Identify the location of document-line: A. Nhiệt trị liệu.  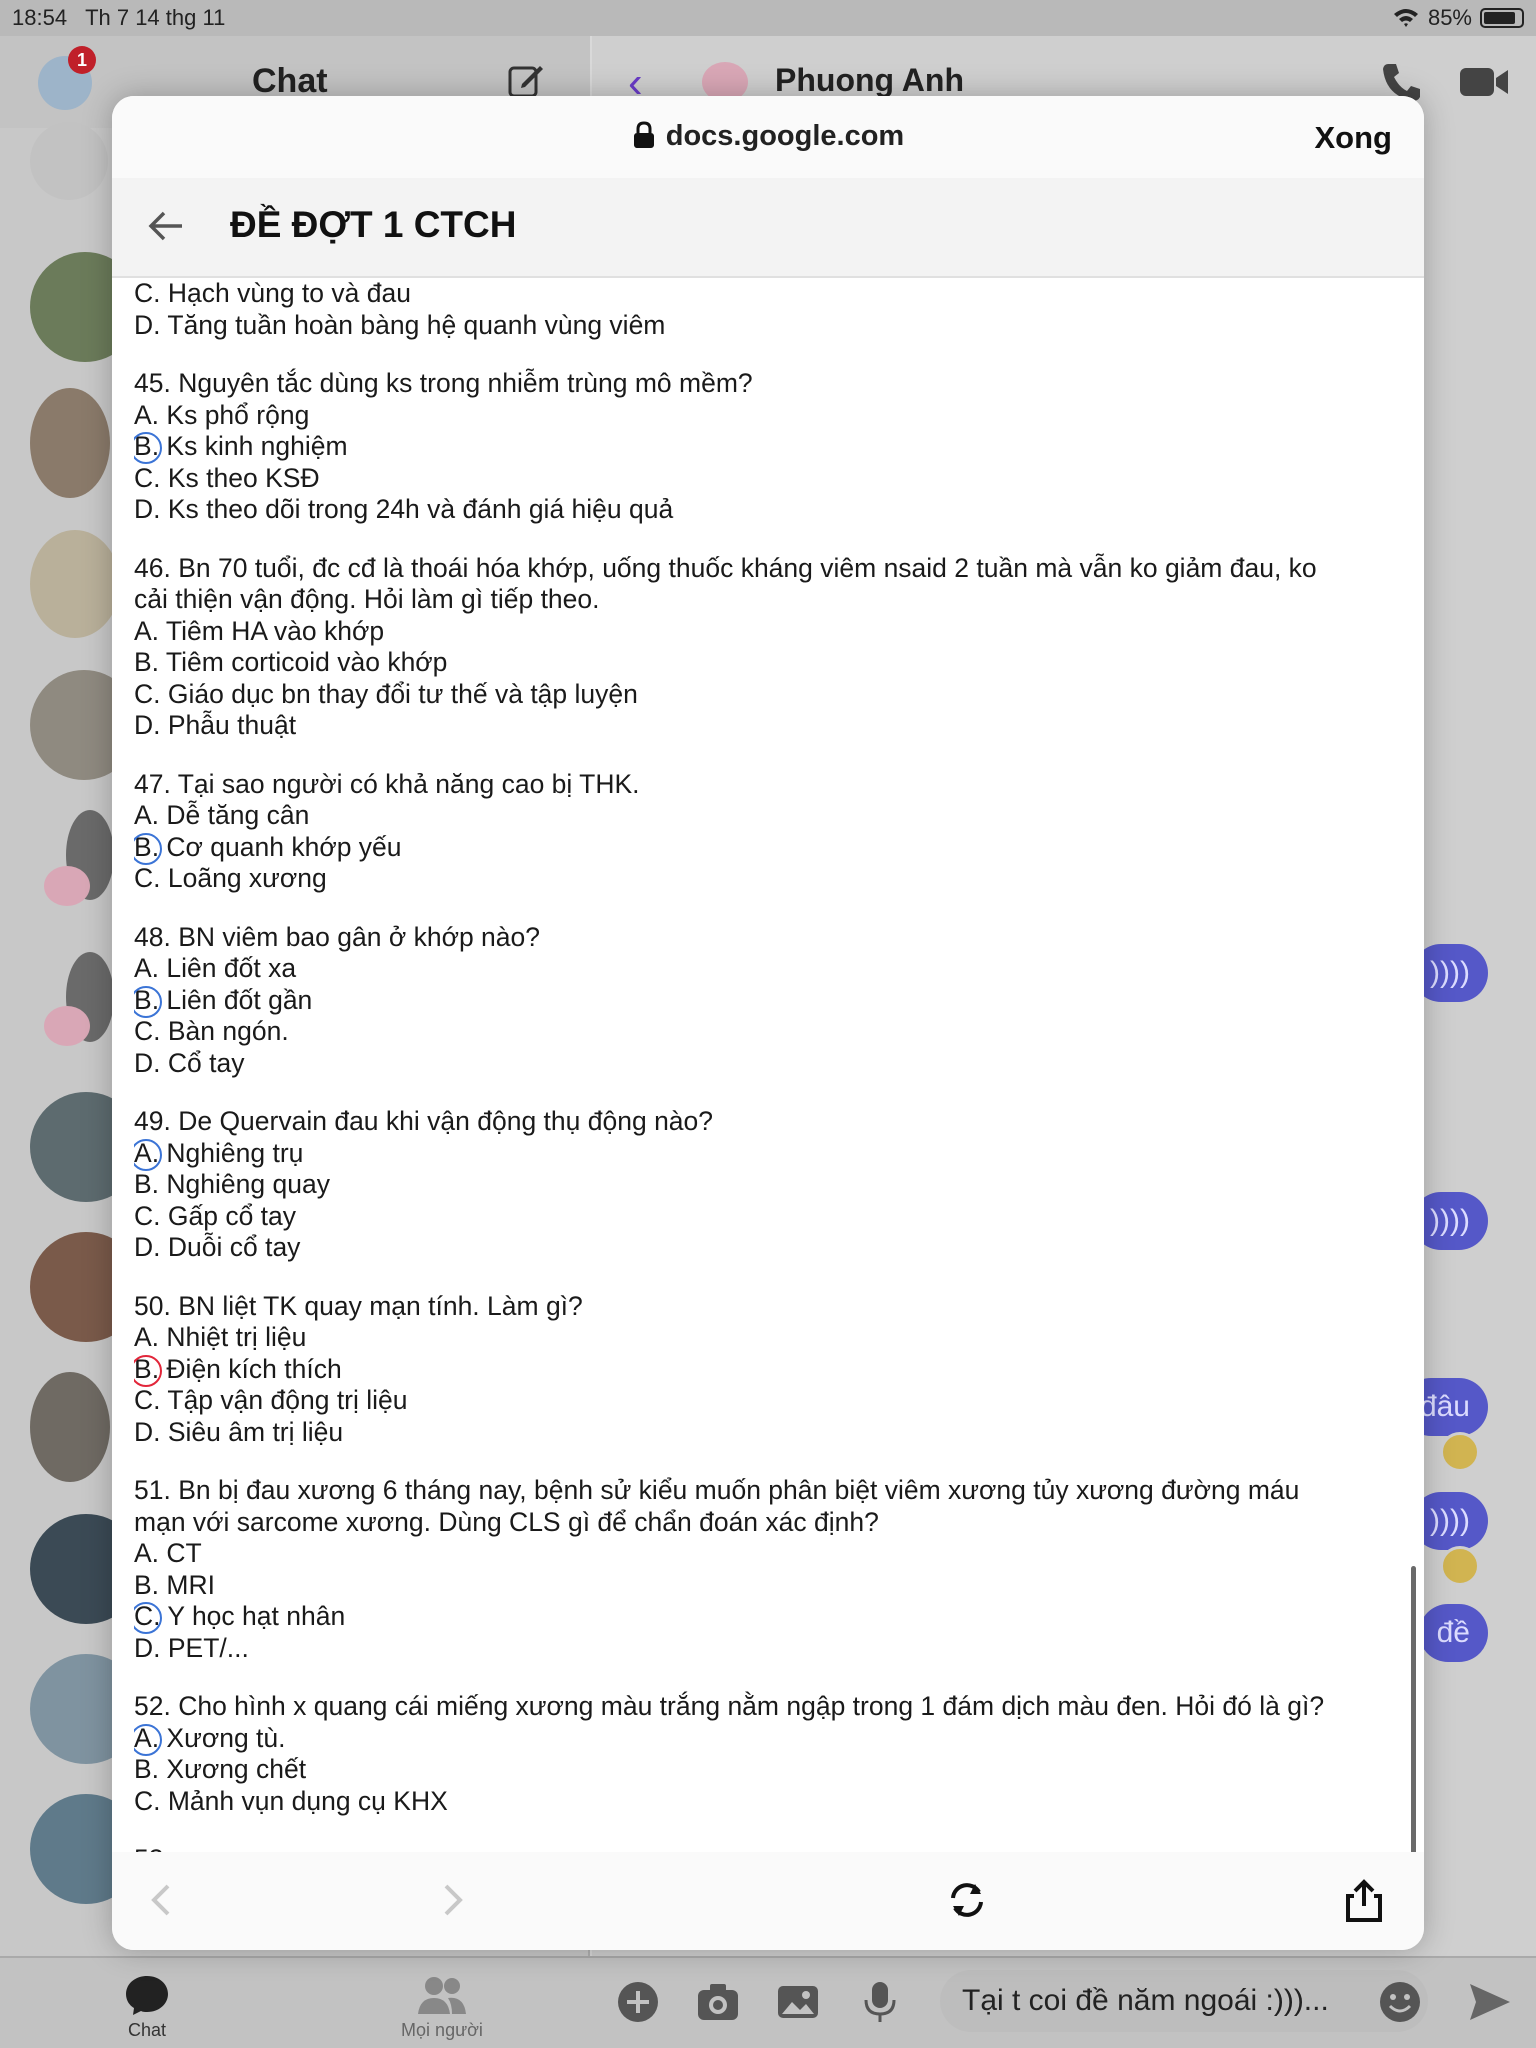
(769, 1338).